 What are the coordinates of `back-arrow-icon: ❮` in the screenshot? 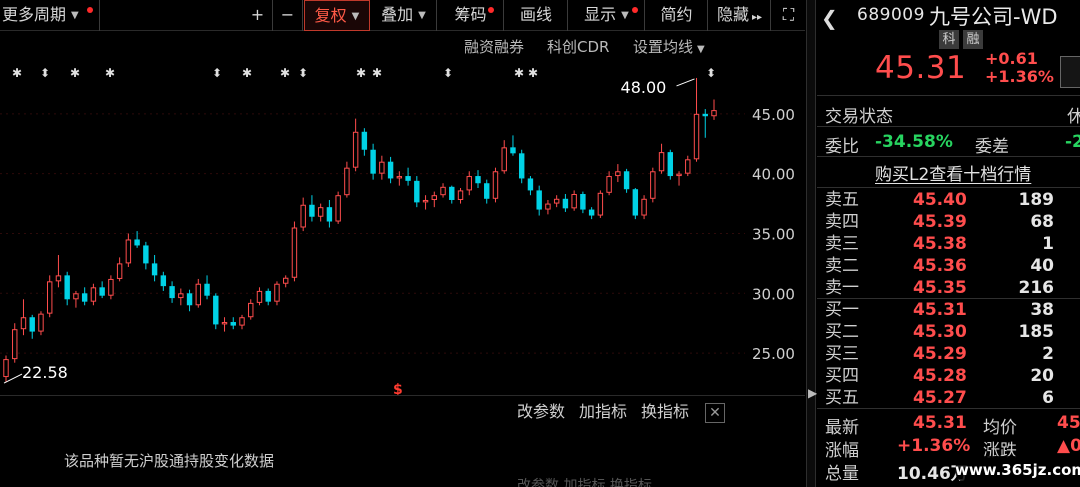 It's located at (829, 18).